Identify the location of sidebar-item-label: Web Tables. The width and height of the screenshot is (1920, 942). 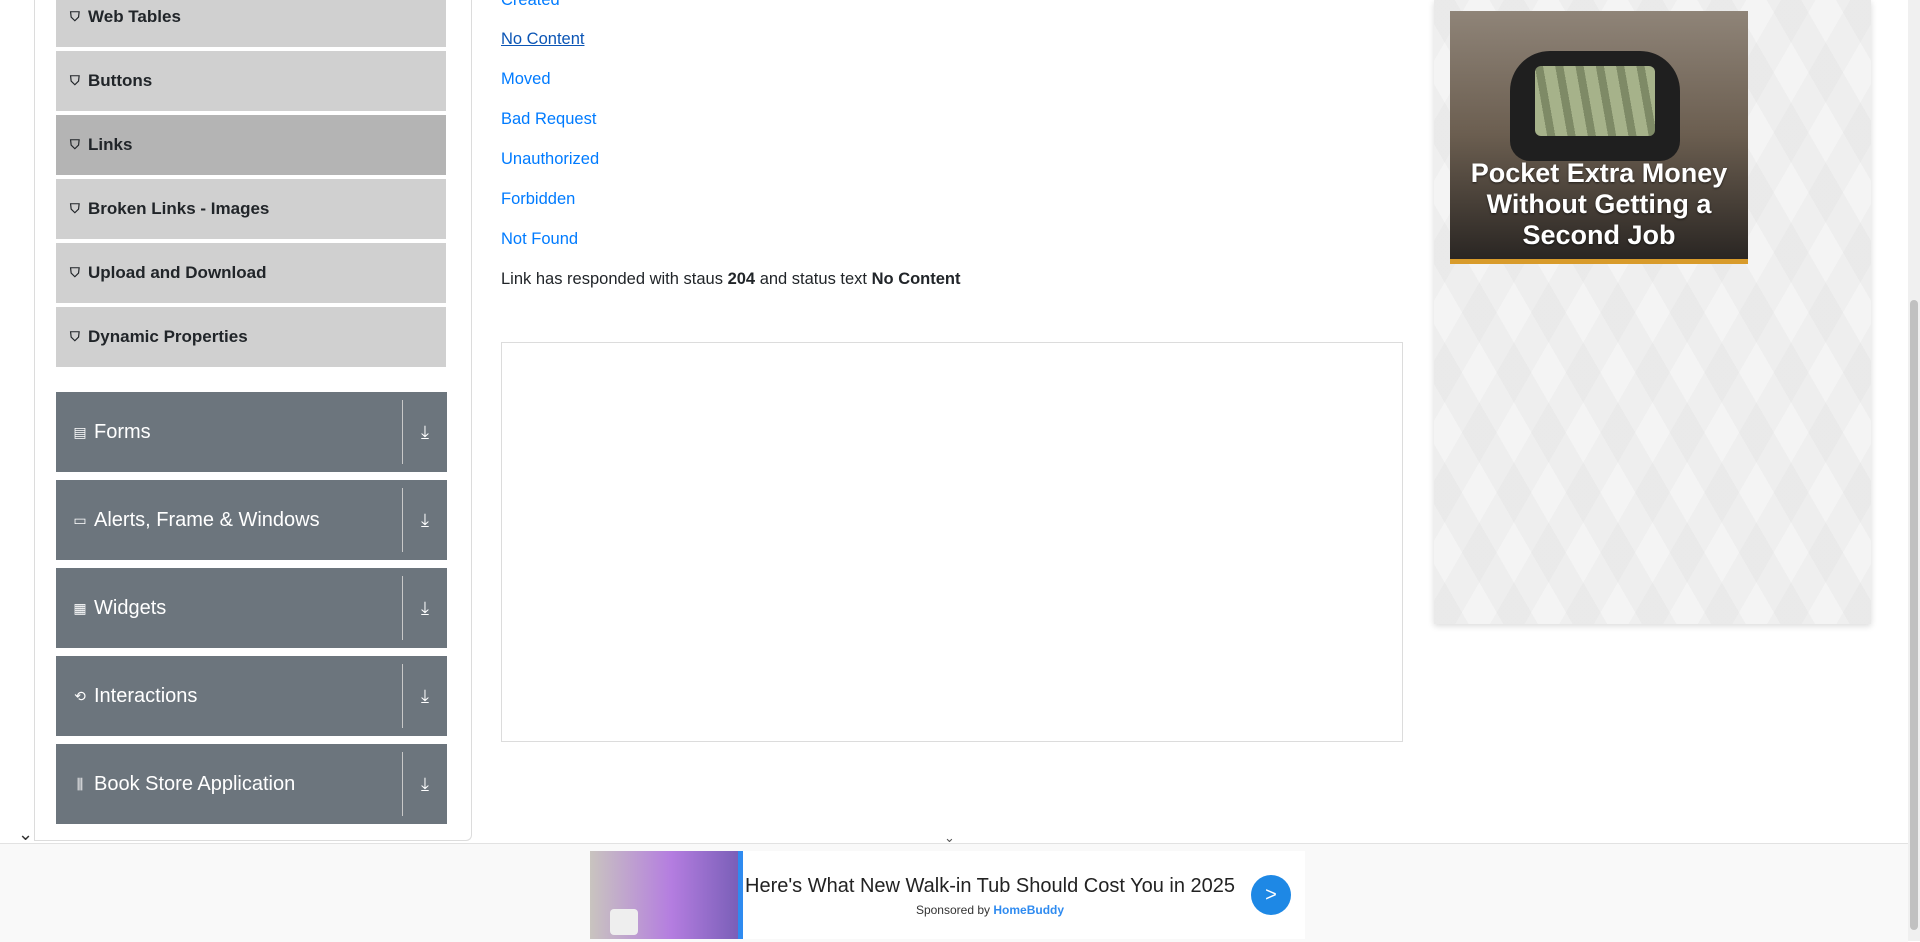
(134, 16).